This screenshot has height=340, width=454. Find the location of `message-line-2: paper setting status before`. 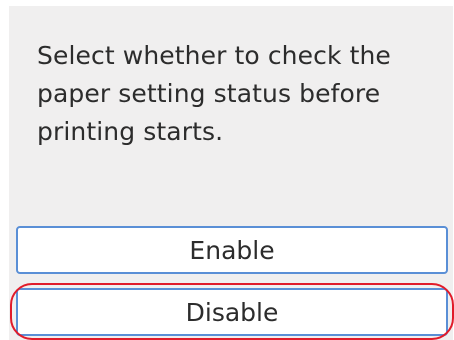

message-line-2: paper setting status before is located at coordinates (209, 93).